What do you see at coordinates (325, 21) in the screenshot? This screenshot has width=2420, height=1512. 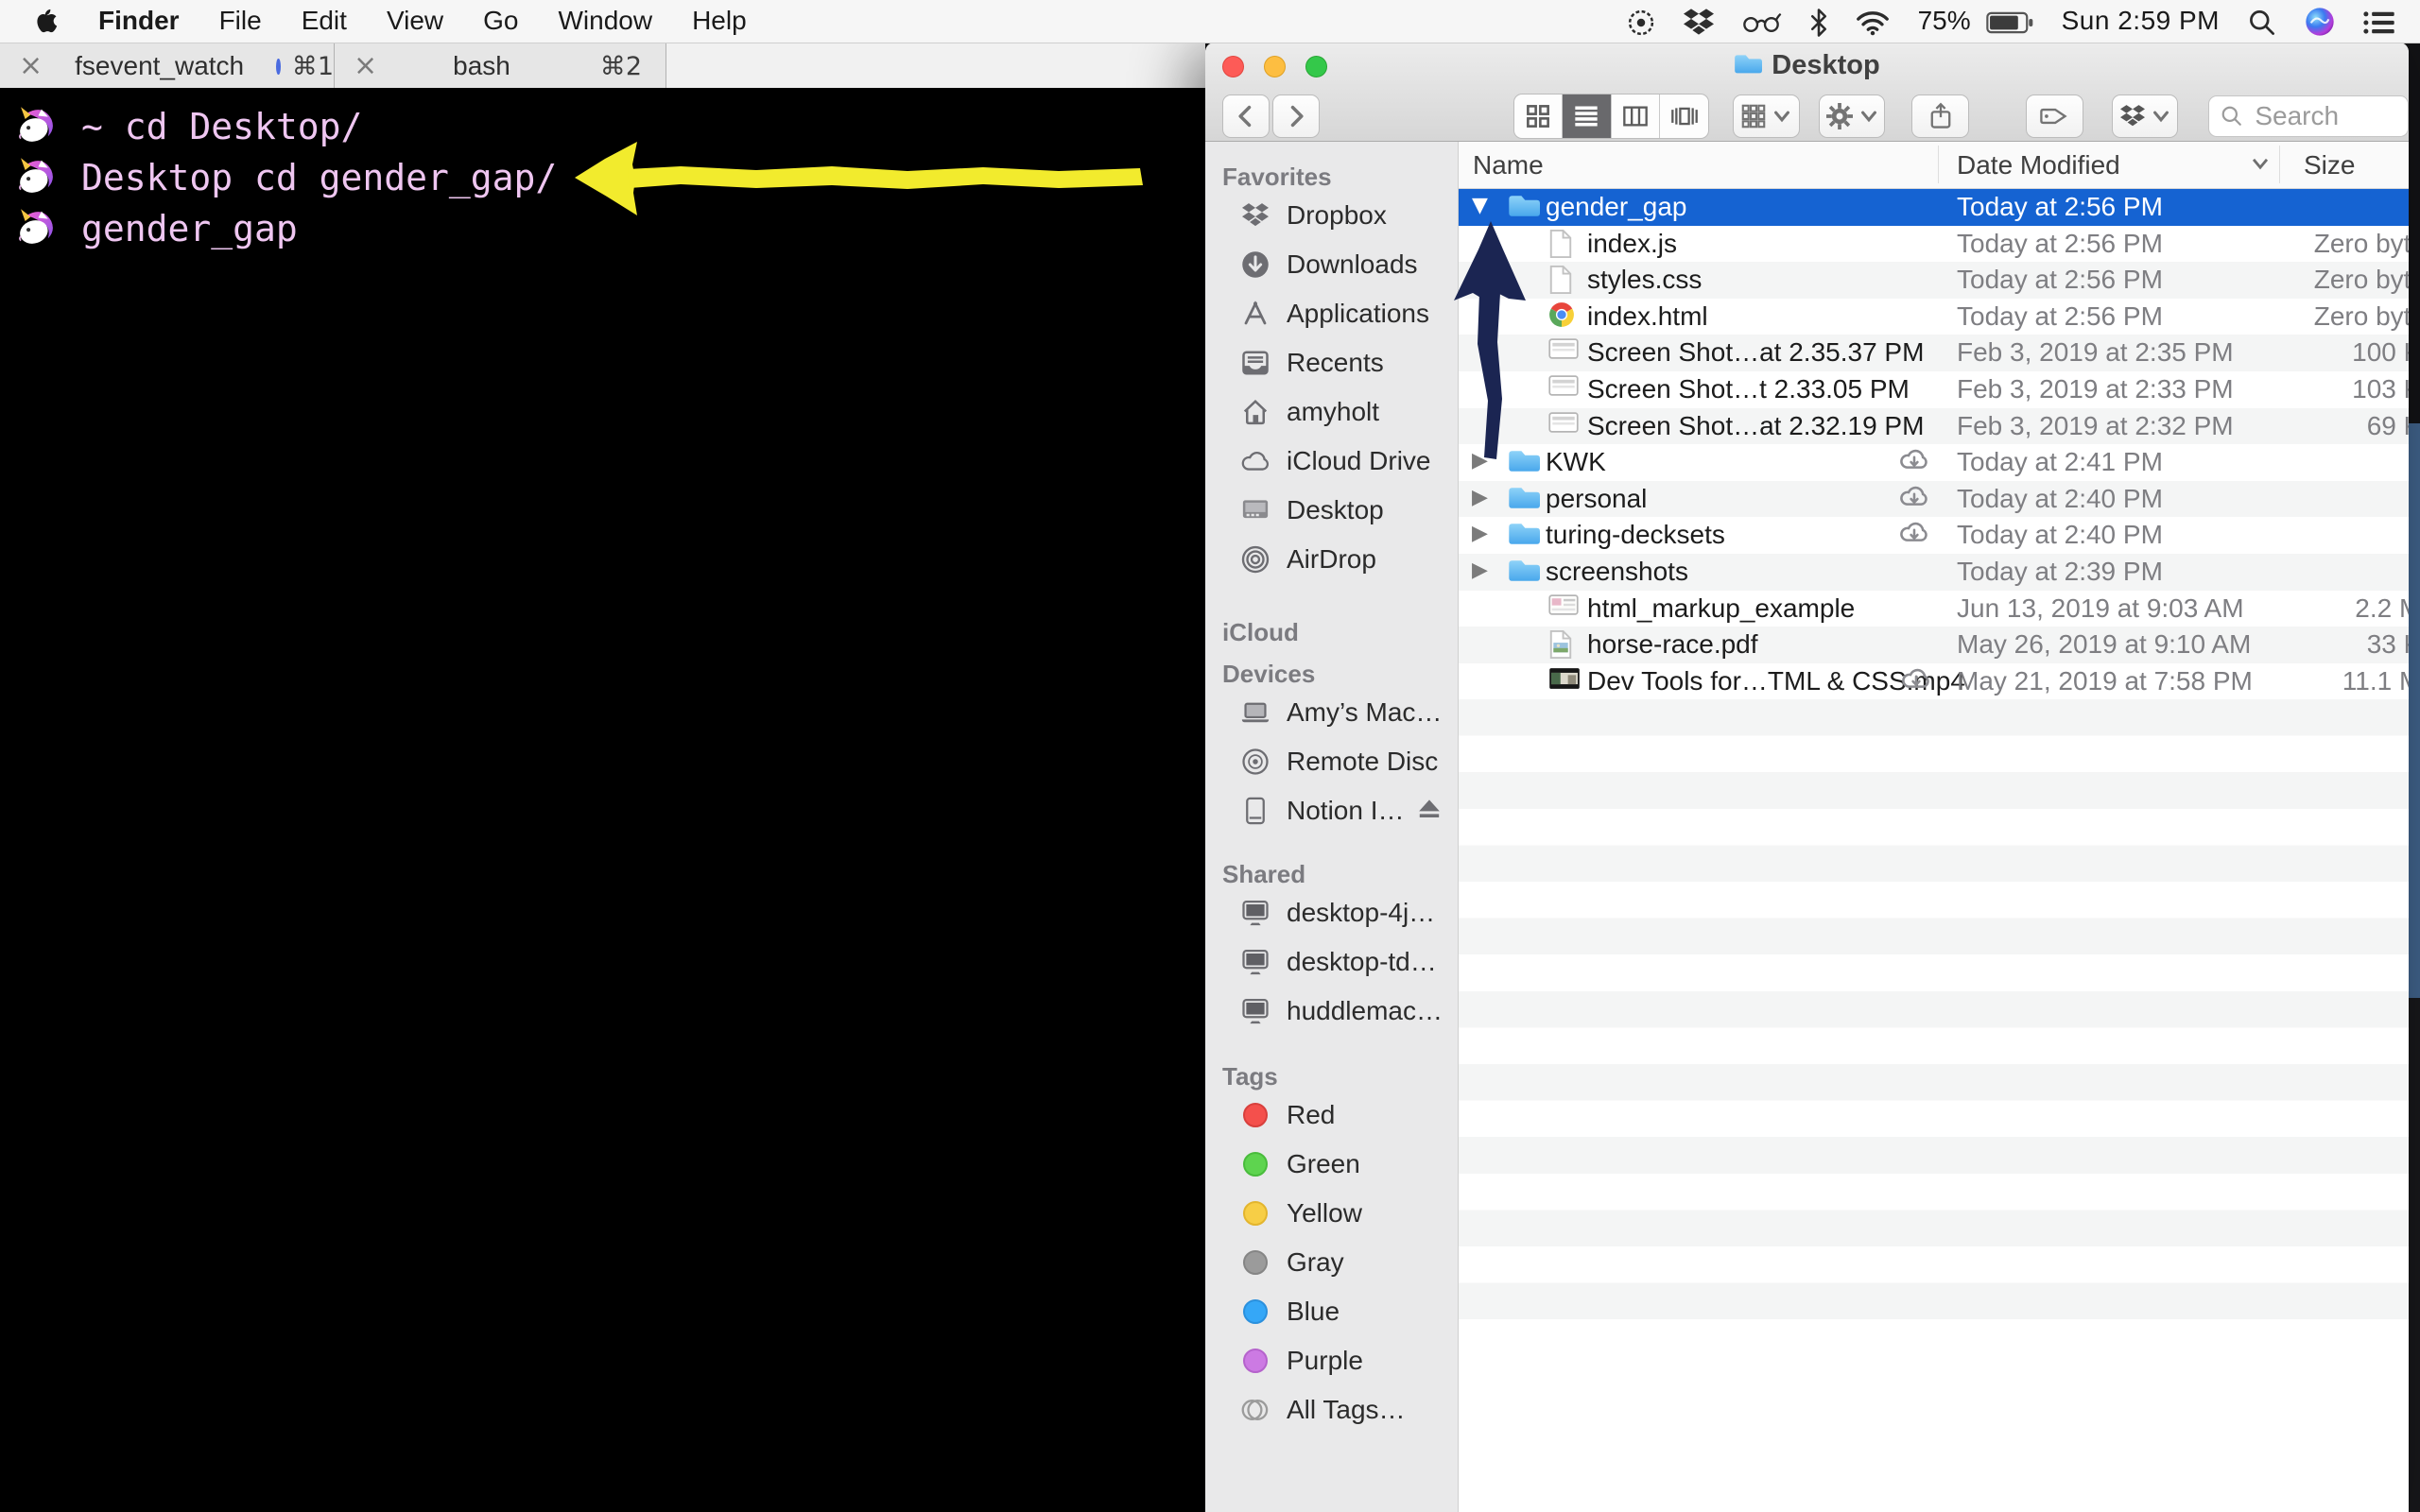 I see `menu-item-edit: Edit` at bounding box center [325, 21].